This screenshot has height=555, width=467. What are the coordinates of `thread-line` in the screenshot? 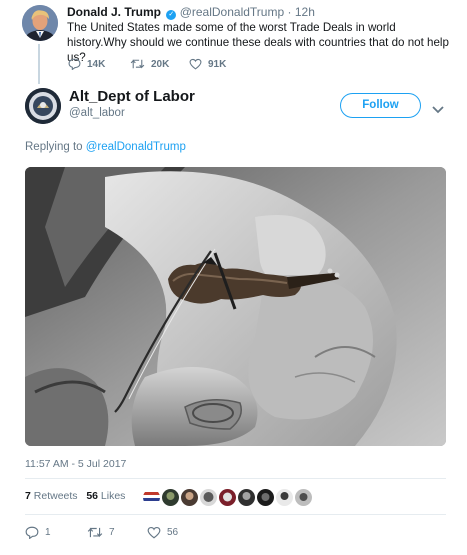 It's located at (39, 64).